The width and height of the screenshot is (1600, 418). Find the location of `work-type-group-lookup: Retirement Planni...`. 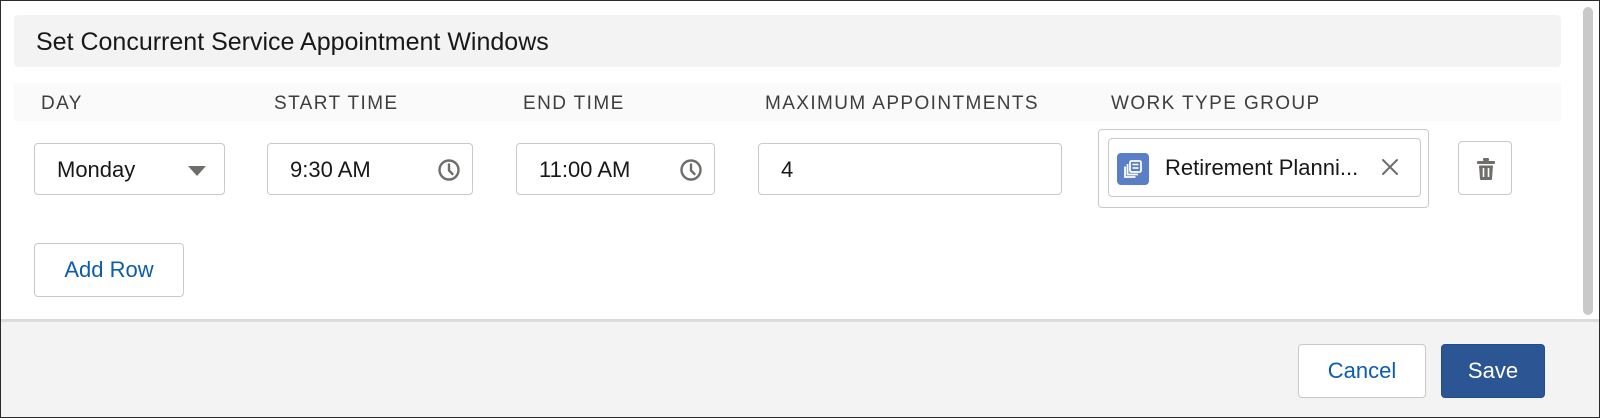

work-type-group-lookup: Retirement Planni... is located at coordinates (1263, 168).